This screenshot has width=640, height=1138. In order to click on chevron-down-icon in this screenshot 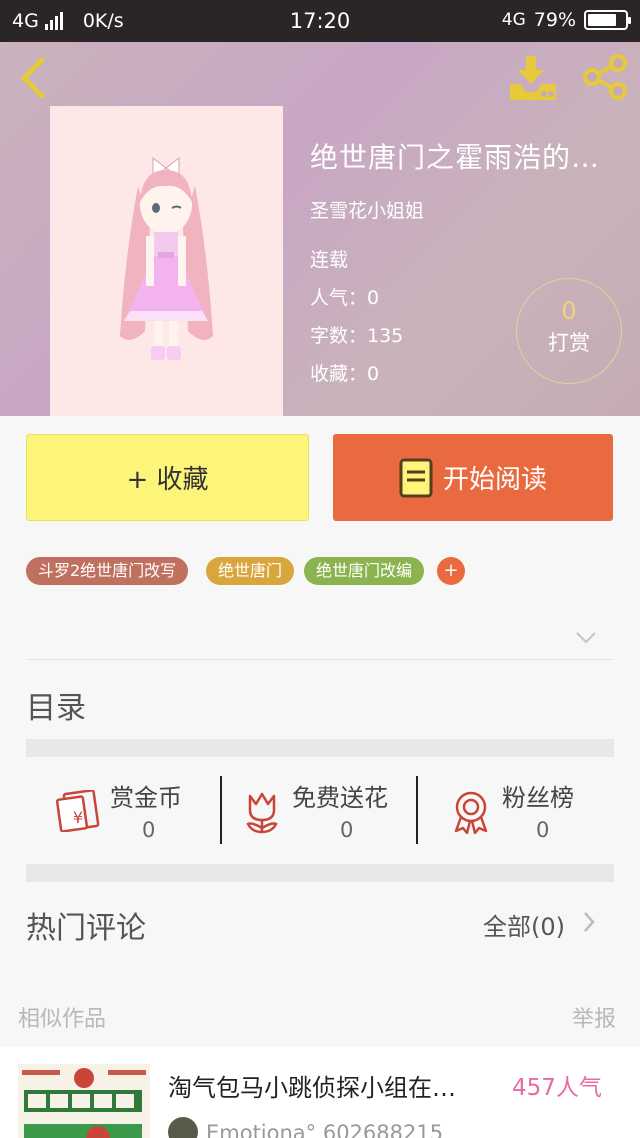, I will do `click(586, 638)`.